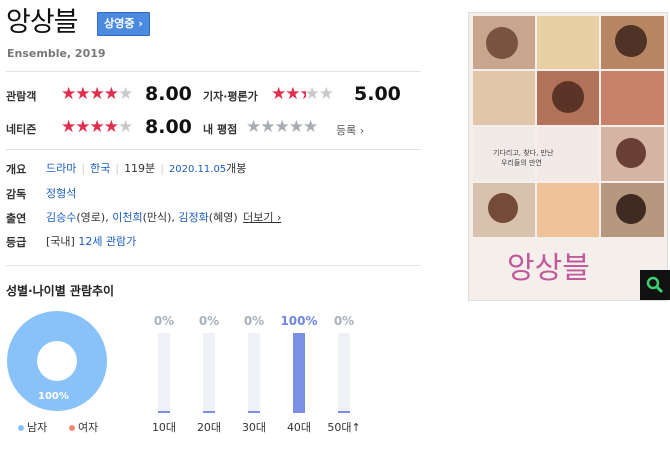 The width and height of the screenshot is (670, 451). What do you see at coordinates (299, 427) in the screenshot?
I see `age-label: 40대` at bounding box center [299, 427].